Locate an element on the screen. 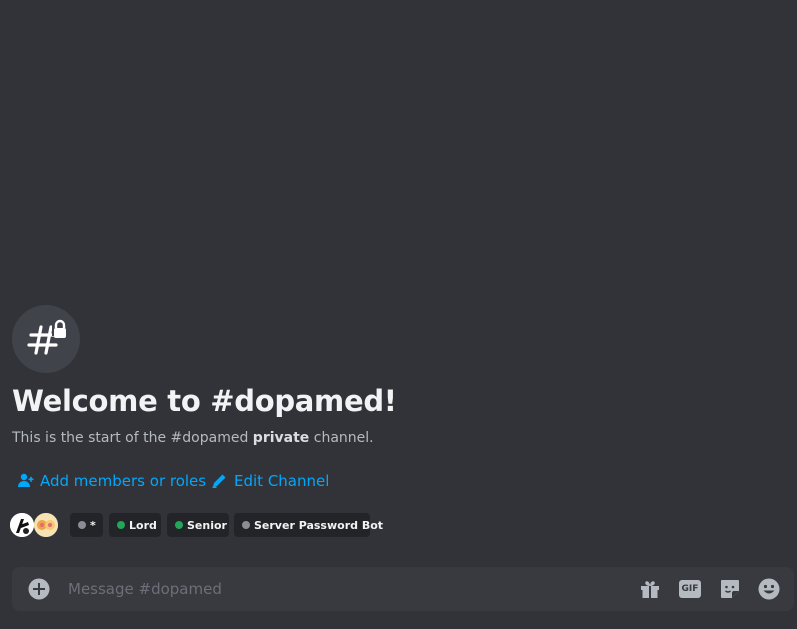 Image resolution: width=797 pixels, height=629 pixels. hashtag-lock-icon is located at coordinates (46, 339).